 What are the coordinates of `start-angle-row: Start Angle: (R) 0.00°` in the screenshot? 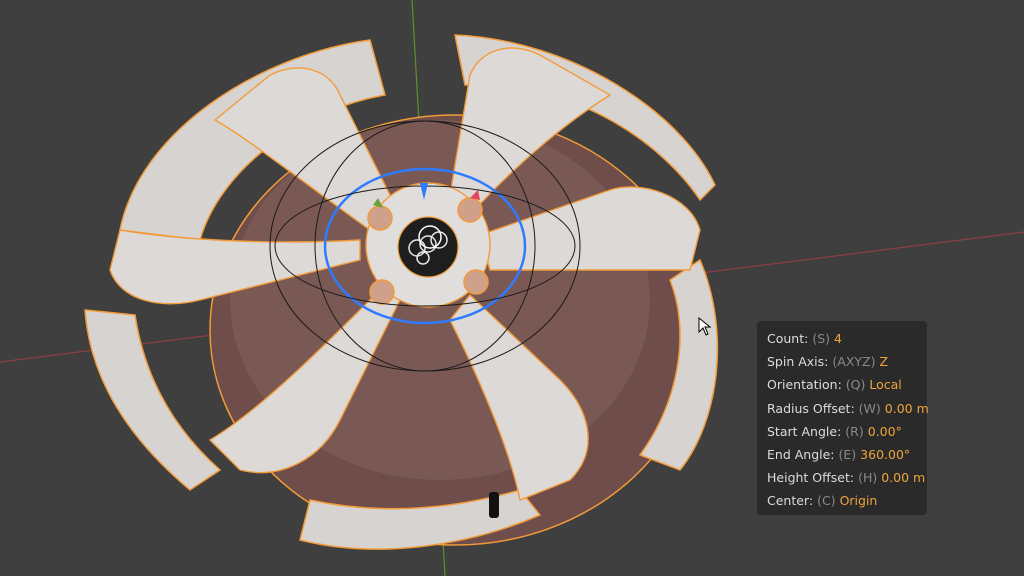 It's located at (847, 431).